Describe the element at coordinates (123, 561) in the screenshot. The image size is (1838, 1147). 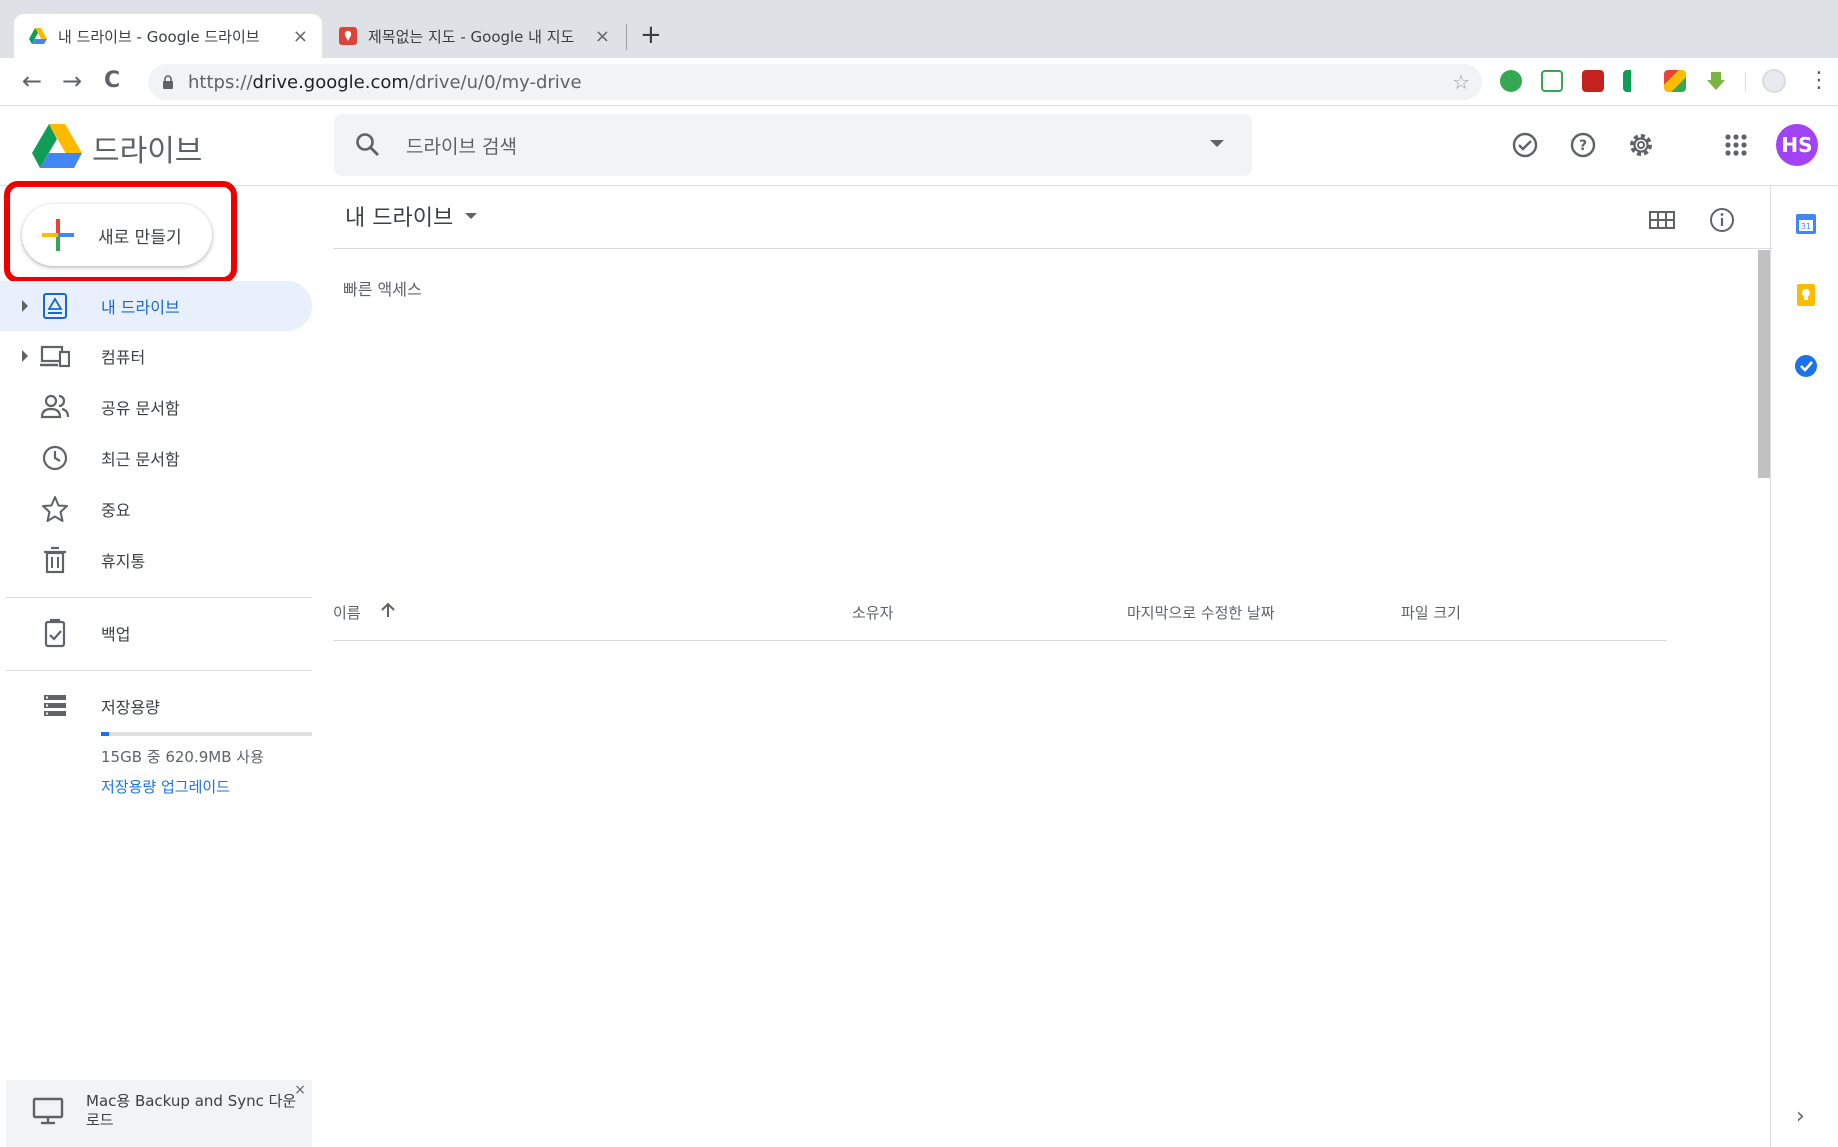
I see `sidebar-item-label: 휴지통` at that location.